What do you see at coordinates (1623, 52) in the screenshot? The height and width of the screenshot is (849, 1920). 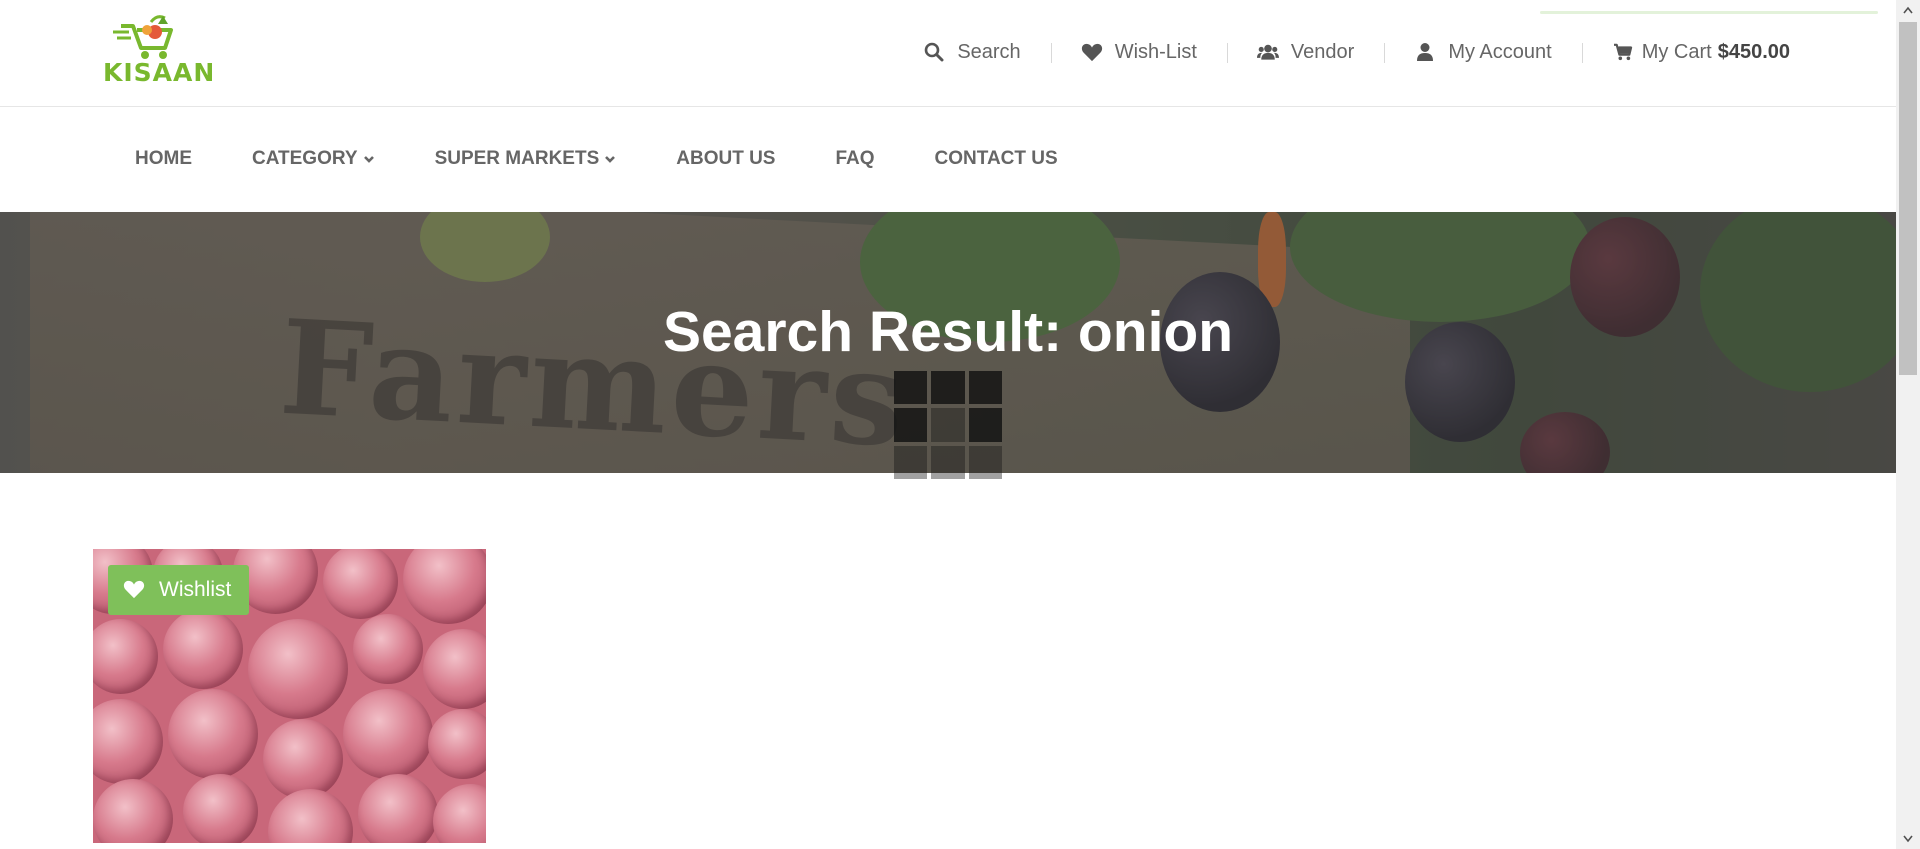 I see `cart-icon` at bounding box center [1623, 52].